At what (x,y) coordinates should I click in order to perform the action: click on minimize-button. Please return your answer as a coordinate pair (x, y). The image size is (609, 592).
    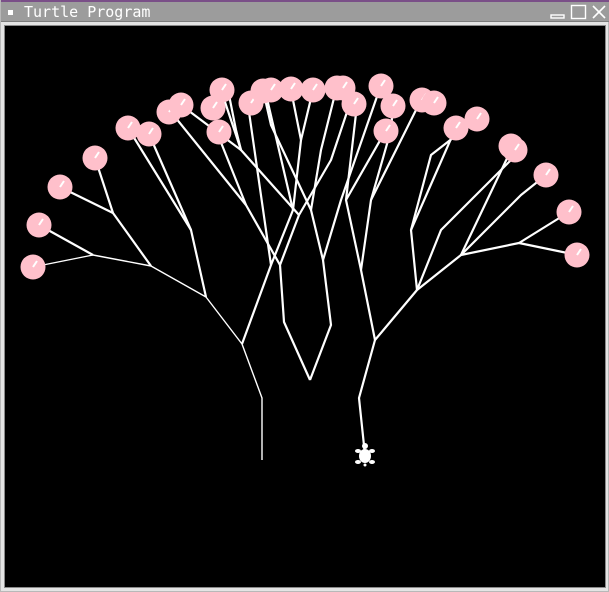
    Looking at the image, I should click on (557, 12).